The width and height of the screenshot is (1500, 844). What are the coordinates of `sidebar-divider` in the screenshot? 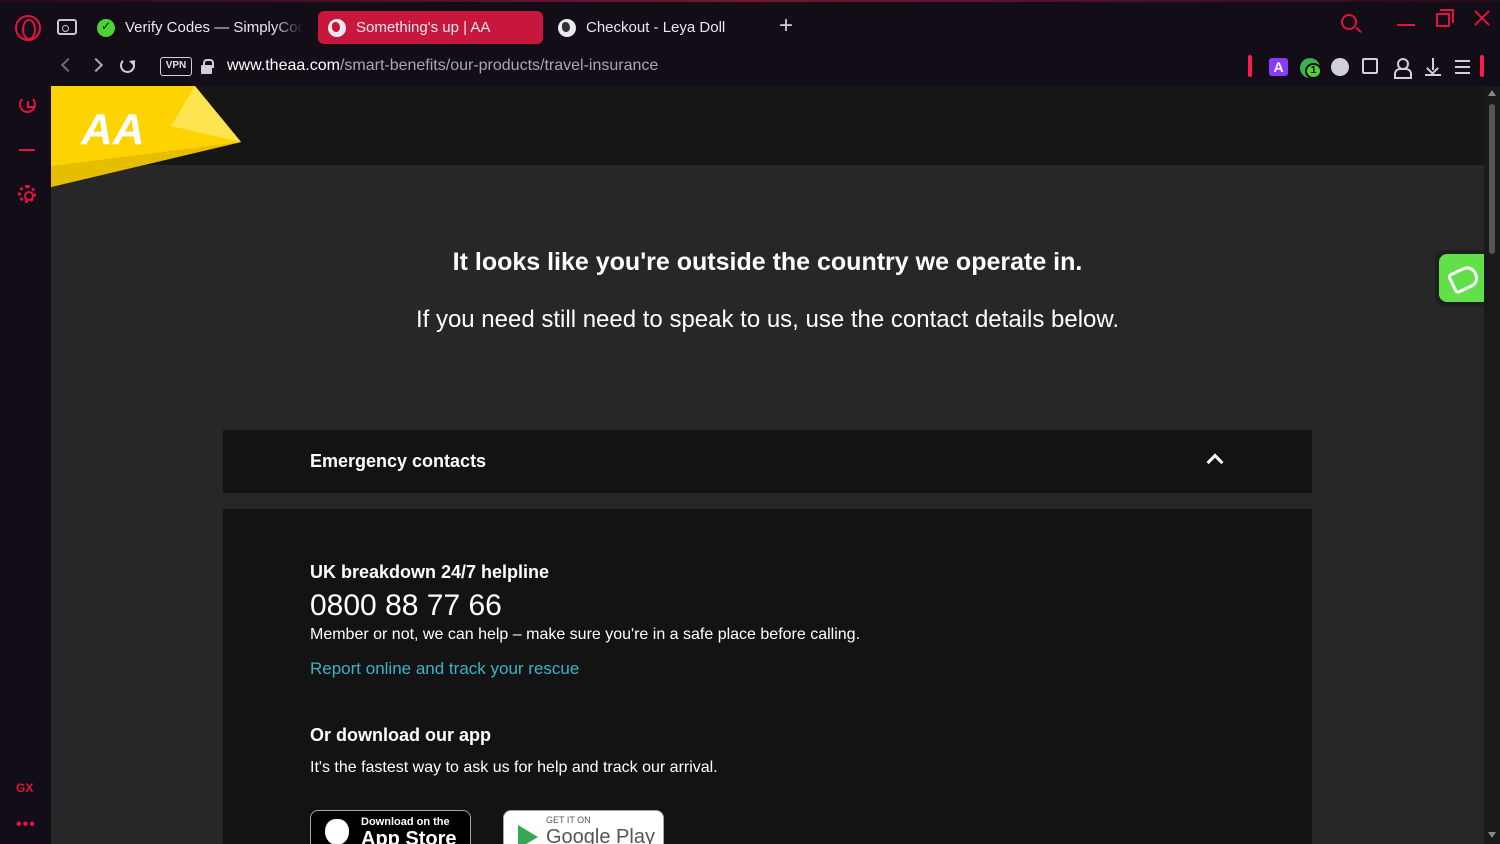 It's located at (27, 150).